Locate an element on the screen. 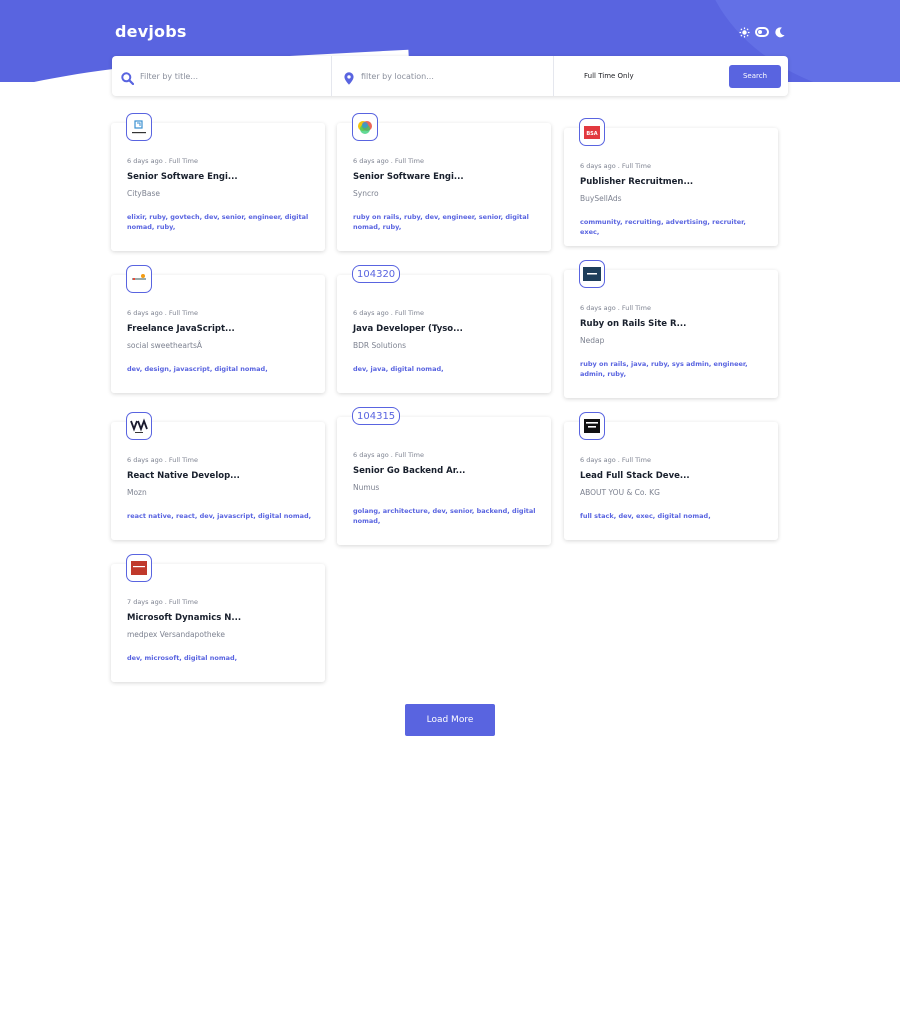 This screenshot has height=1013, width=900. svg-text: BSA is located at coordinates (591, 134).